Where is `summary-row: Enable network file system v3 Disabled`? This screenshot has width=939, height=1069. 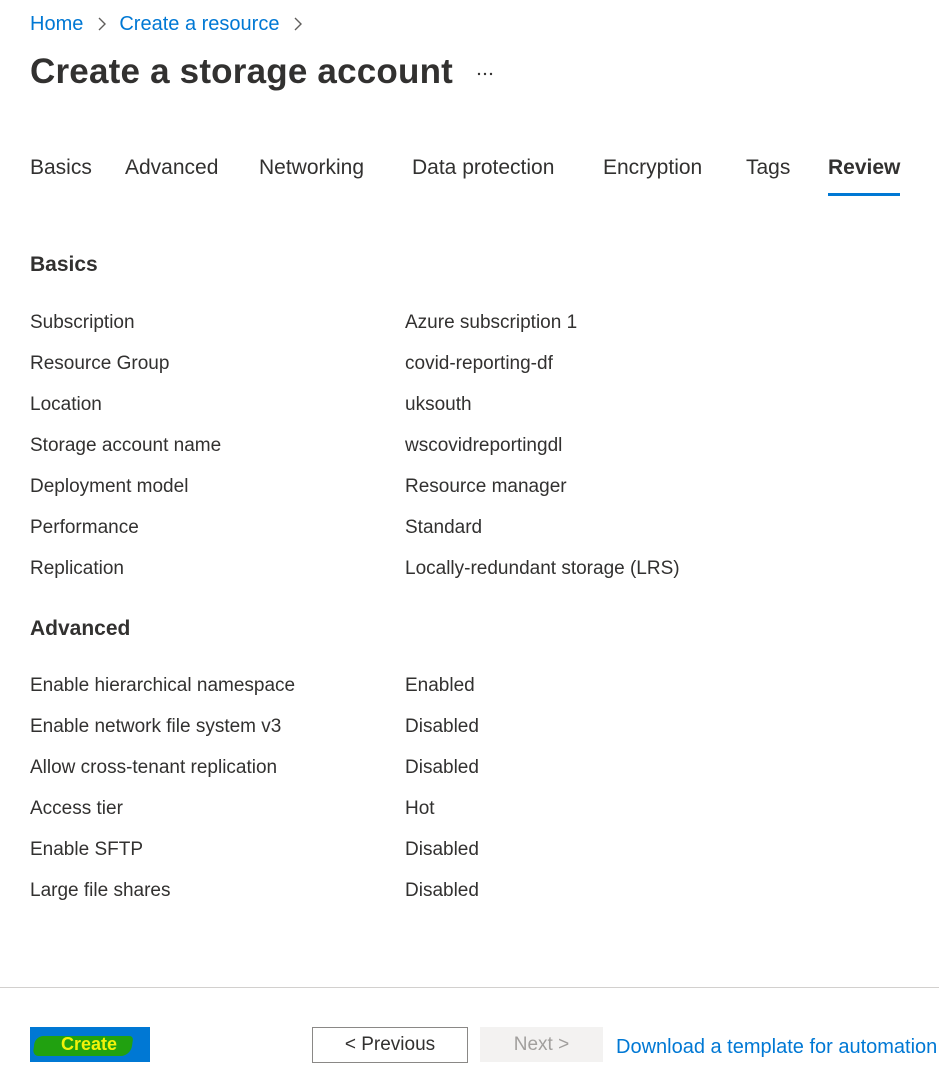 summary-row: Enable network file system v3 Disabled is located at coordinates (470, 730).